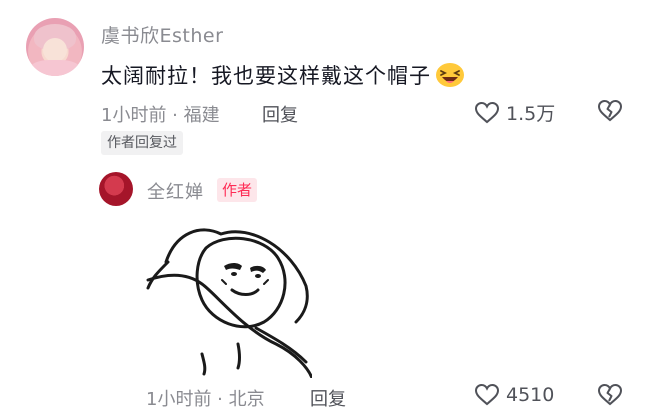 The image size is (650, 419). What do you see at coordinates (160, 115) in the screenshot?
I see `comment-time-location: 1小时前 · 福建` at bounding box center [160, 115].